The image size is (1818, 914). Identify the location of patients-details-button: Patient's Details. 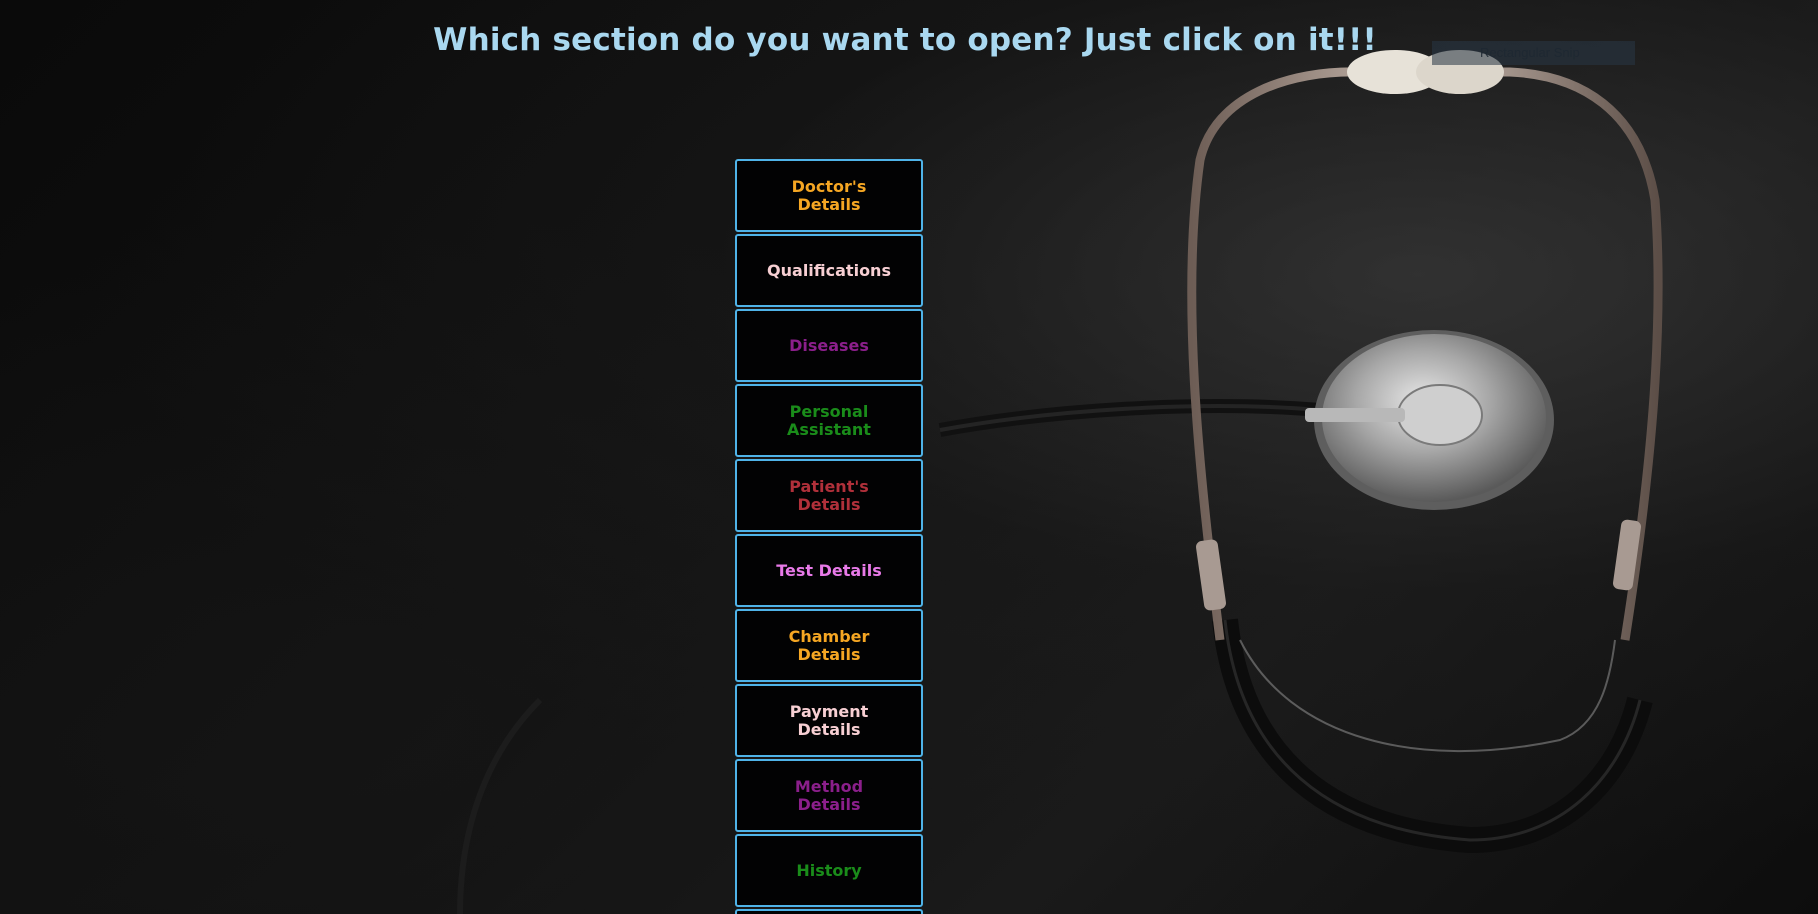
(829, 495).